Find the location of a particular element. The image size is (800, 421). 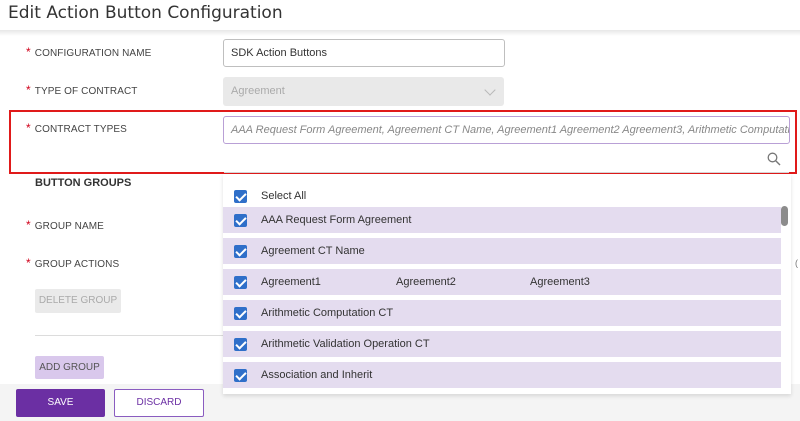

dropdown-option: Association and Inherit is located at coordinates (502, 375).